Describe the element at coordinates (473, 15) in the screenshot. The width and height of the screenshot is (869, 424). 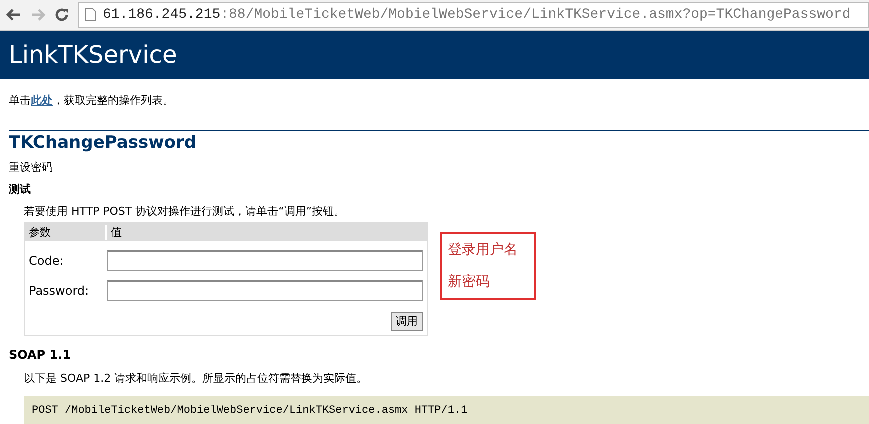
I see `address-field: 61.186.245.215:88/MobileTicketWeb/MobielWebService/LinkTKService.asmx?op=TKChangePassword` at that location.